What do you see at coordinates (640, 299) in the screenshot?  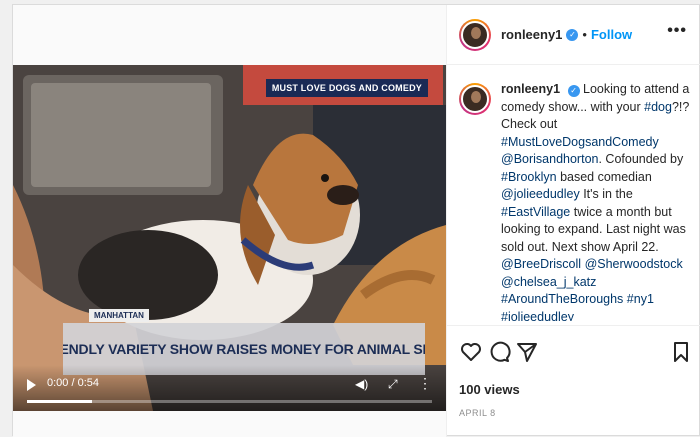 I see `hashtag-link: #ny1` at bounding box center [640, 299].